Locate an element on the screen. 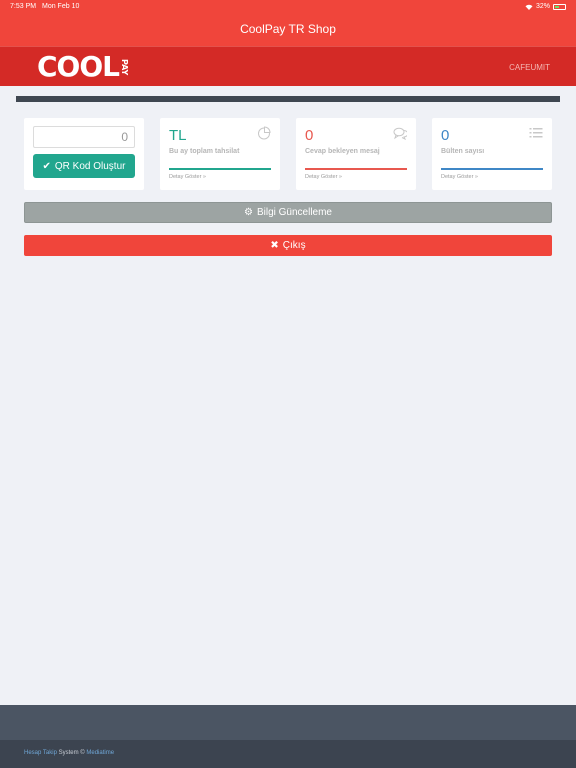 The width and height of the screenshot is (576, 768). logout-button: ✖ Çıkış is located at coordinates (288, 245).